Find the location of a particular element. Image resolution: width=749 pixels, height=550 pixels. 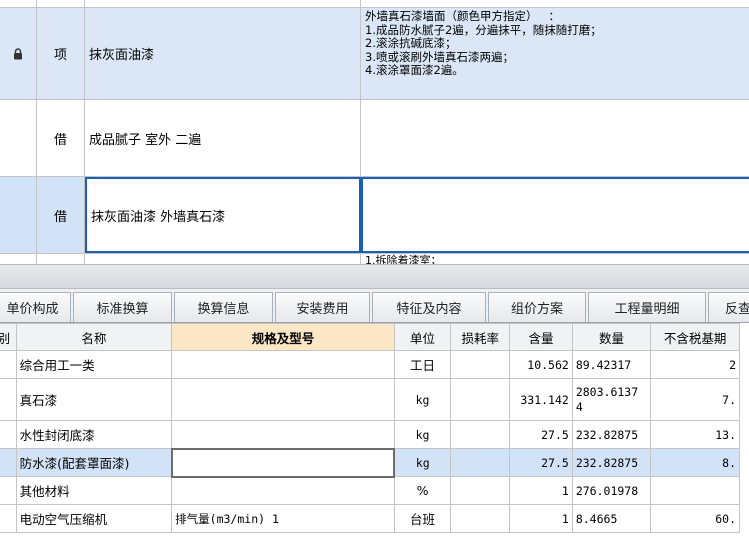

cell-price: 7. is located at coordinates (695, 399).